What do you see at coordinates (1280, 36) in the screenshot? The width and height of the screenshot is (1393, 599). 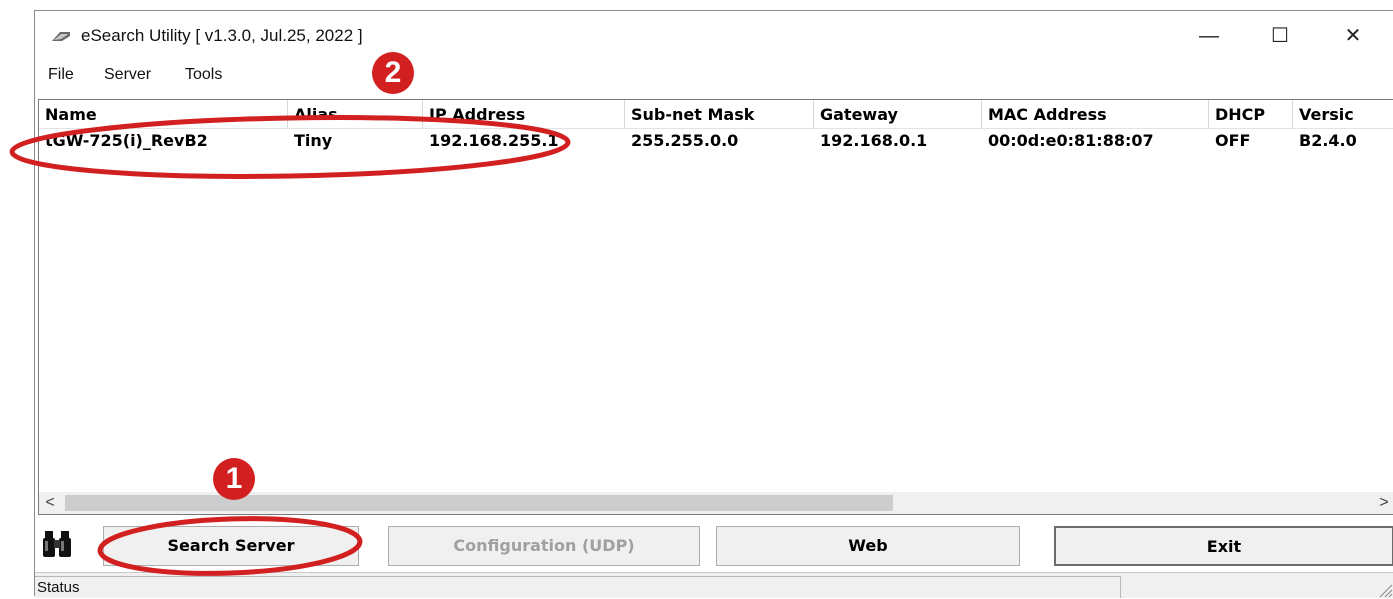 I see `maximize-button: ☐` at bounding box center [1280, 36].